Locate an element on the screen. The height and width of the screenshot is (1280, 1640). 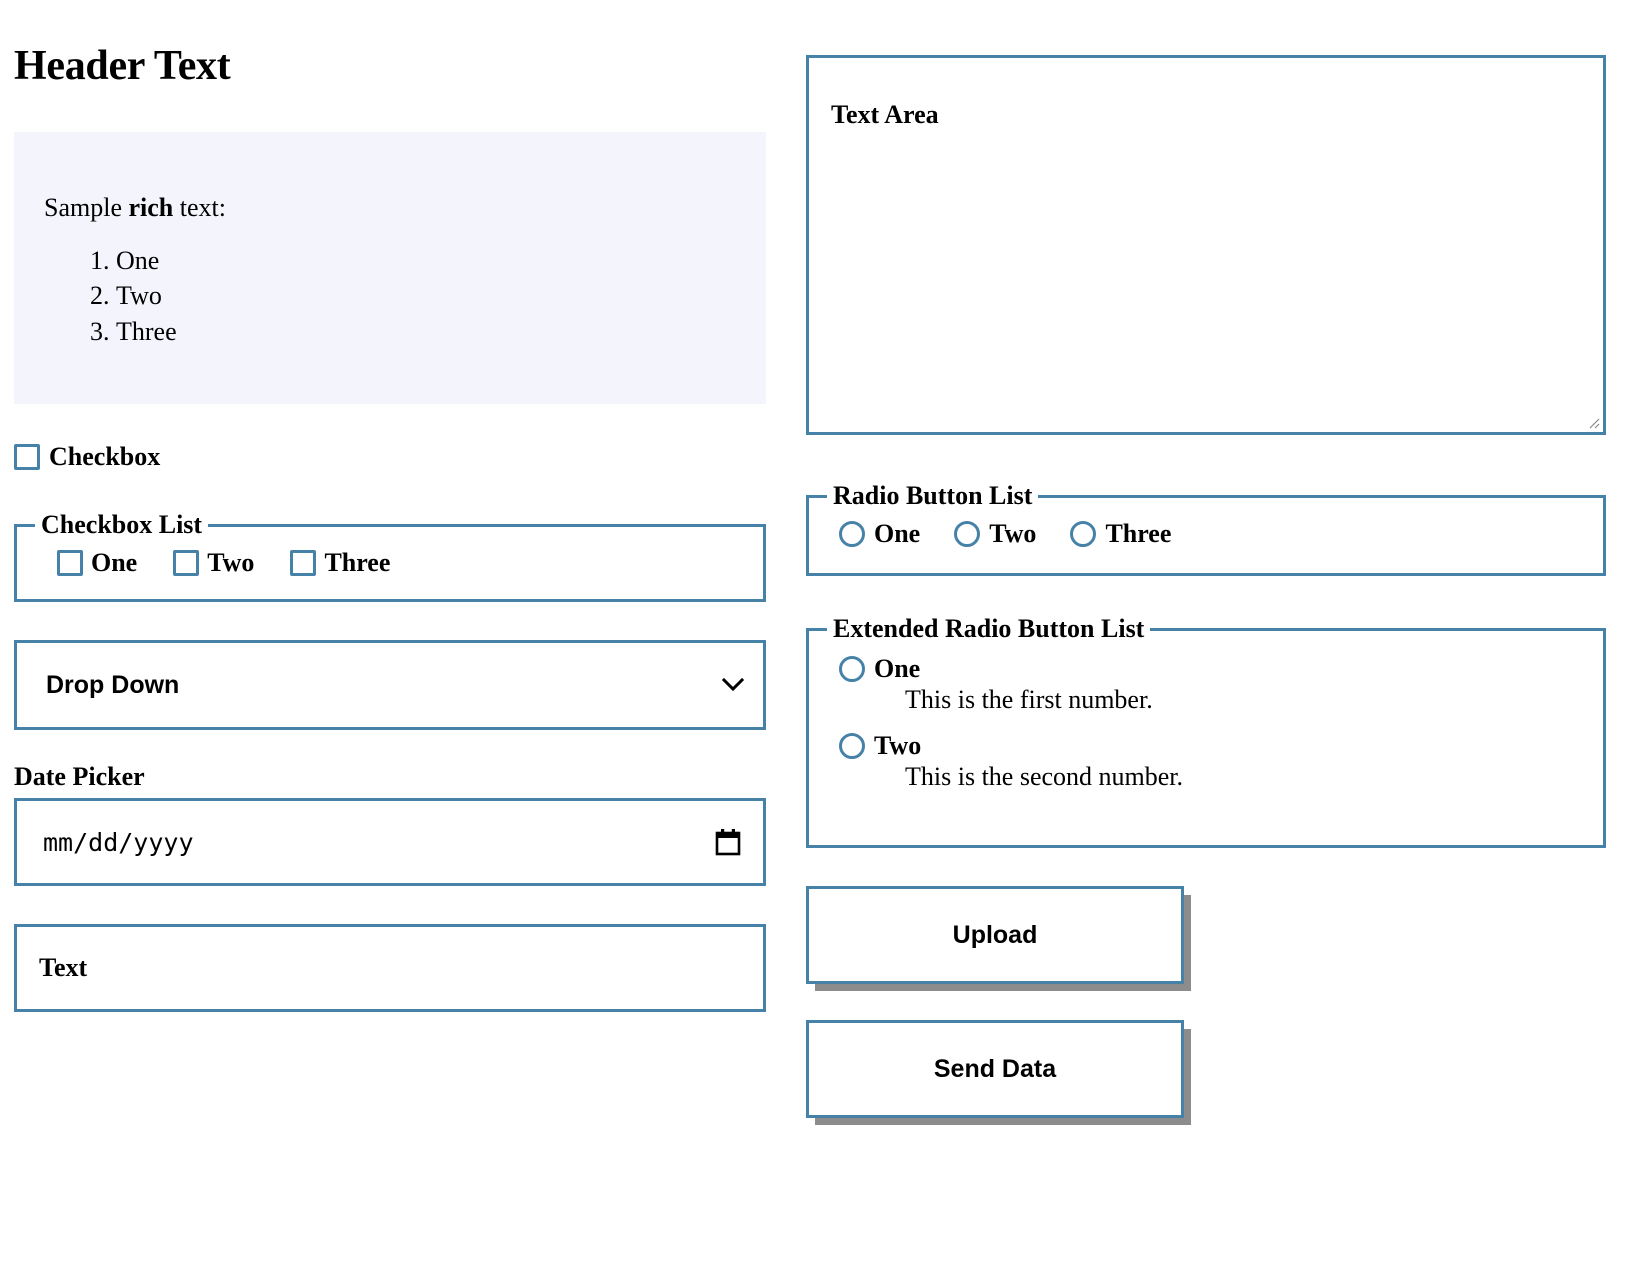
rich-text-panel: Sample rich text: One Two Three is located at coordinates (390, 268).